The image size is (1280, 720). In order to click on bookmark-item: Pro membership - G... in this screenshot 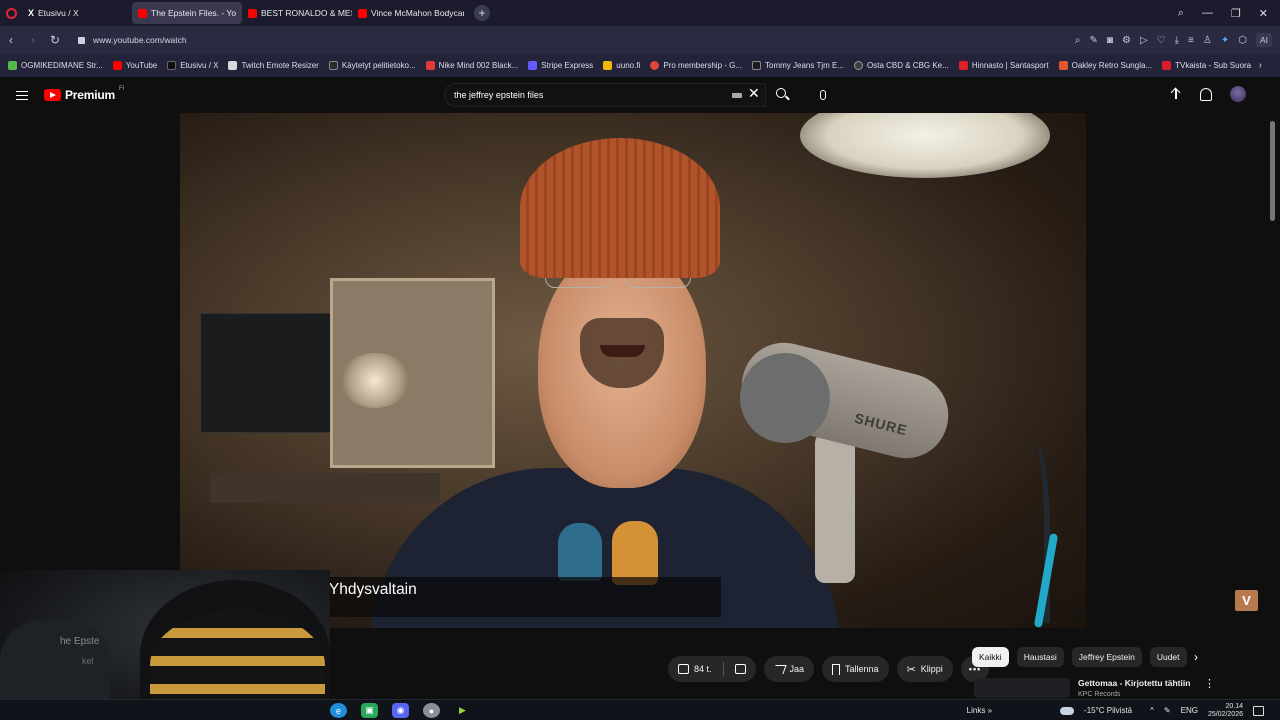, I will do `click(696, 65)`.